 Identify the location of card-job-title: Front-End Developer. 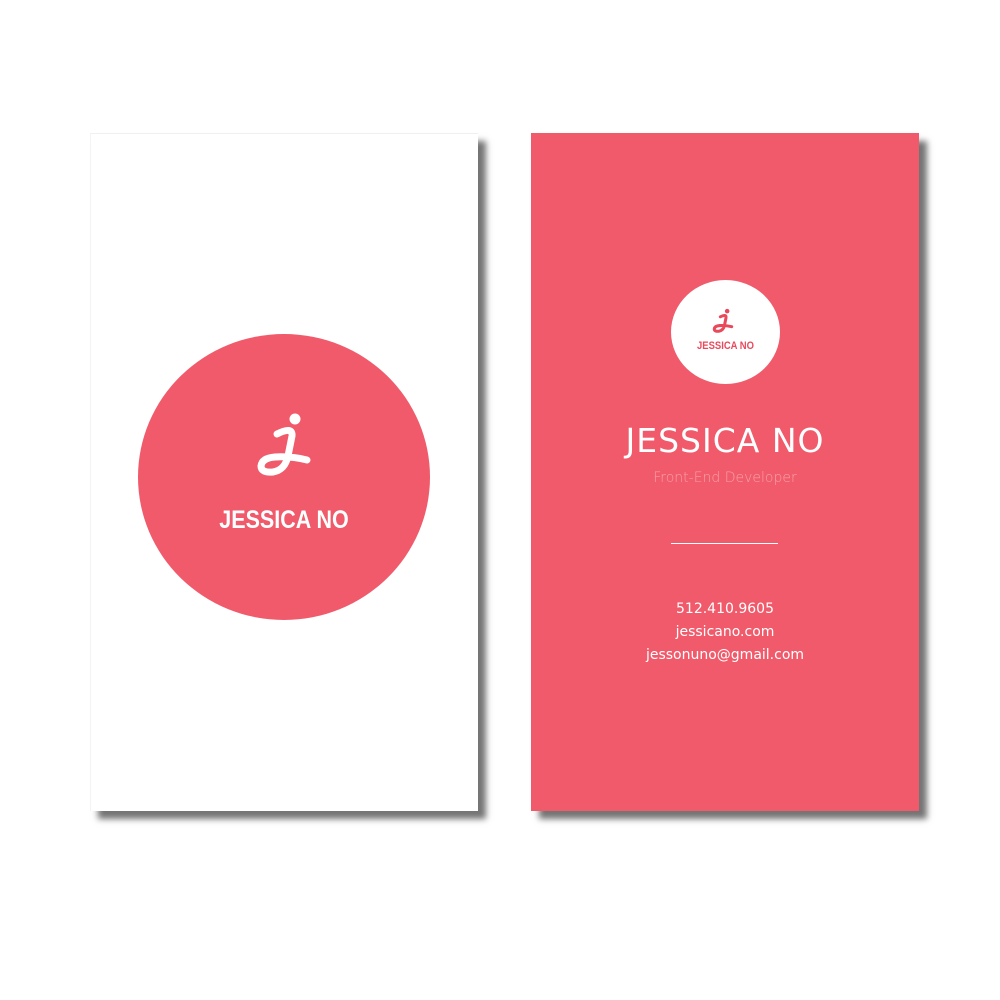
(725, 478).